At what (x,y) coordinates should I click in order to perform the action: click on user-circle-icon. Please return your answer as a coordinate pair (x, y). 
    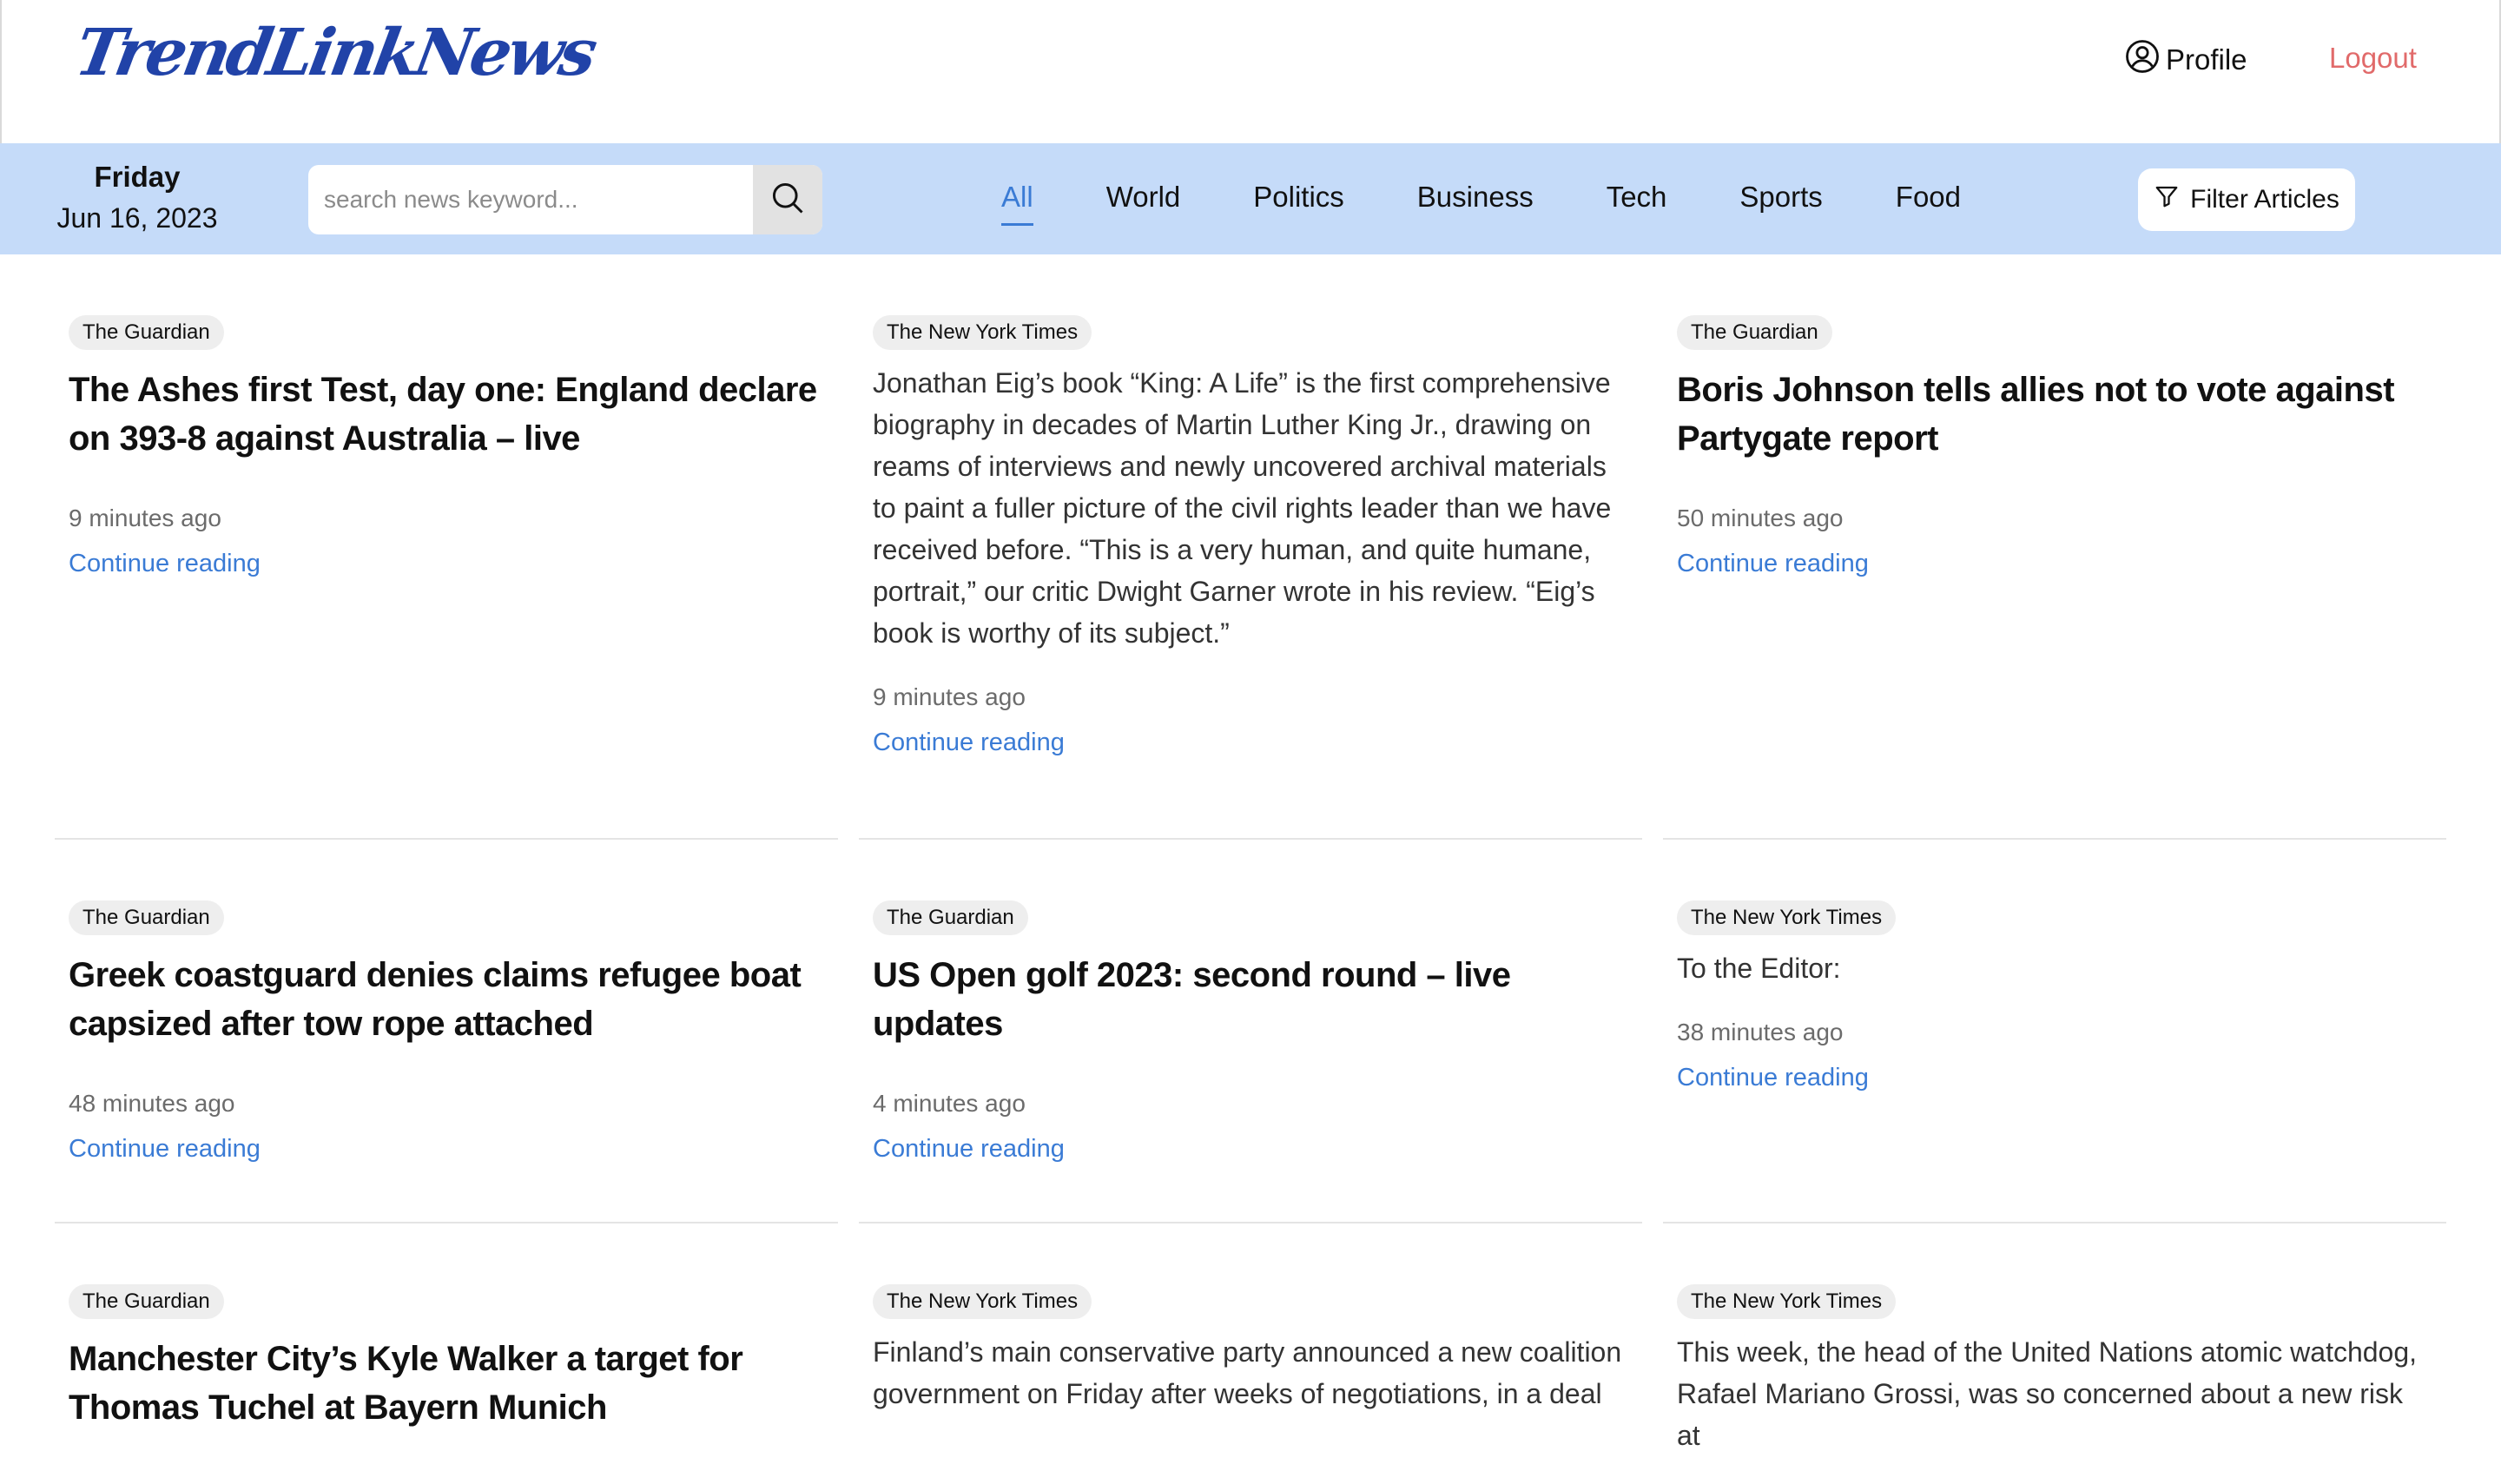
    Looking at the image, I should click on (2142, 60).